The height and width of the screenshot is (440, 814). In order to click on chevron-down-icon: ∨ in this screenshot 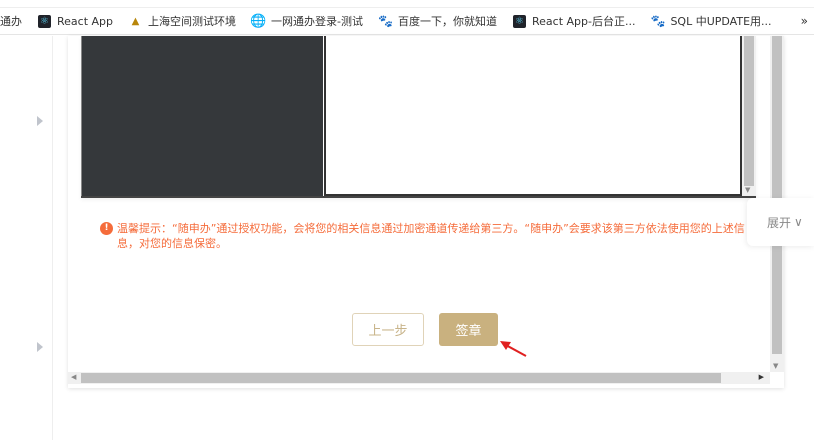, I will do `click(798, 222)`.